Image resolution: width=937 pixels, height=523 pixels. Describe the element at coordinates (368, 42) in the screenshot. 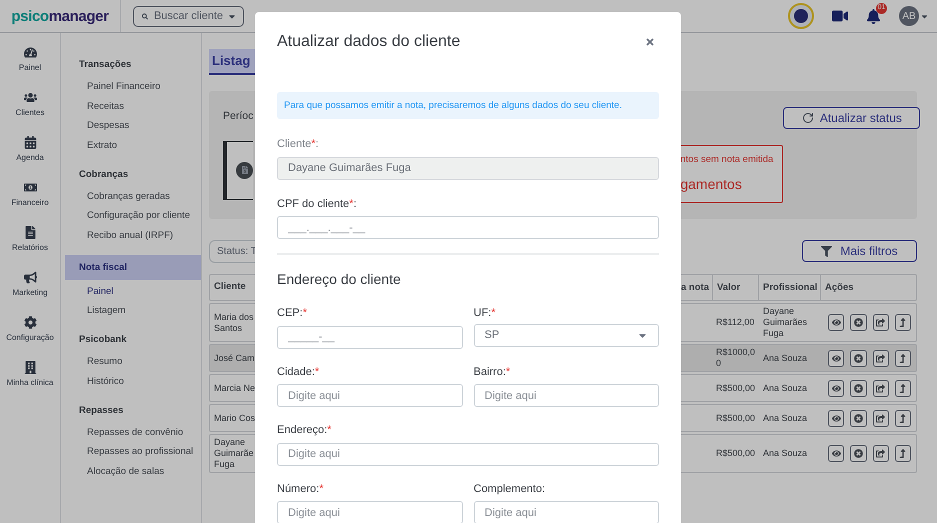

I see `modal-title: Atualizar dados do cliente` at that location.